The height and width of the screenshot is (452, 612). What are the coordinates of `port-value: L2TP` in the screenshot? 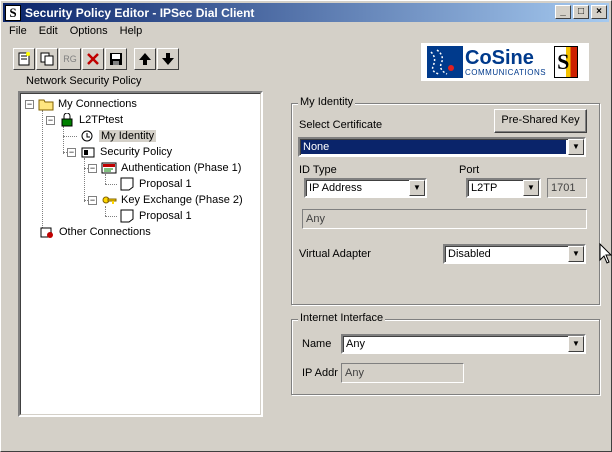 It's located at (484, 188).